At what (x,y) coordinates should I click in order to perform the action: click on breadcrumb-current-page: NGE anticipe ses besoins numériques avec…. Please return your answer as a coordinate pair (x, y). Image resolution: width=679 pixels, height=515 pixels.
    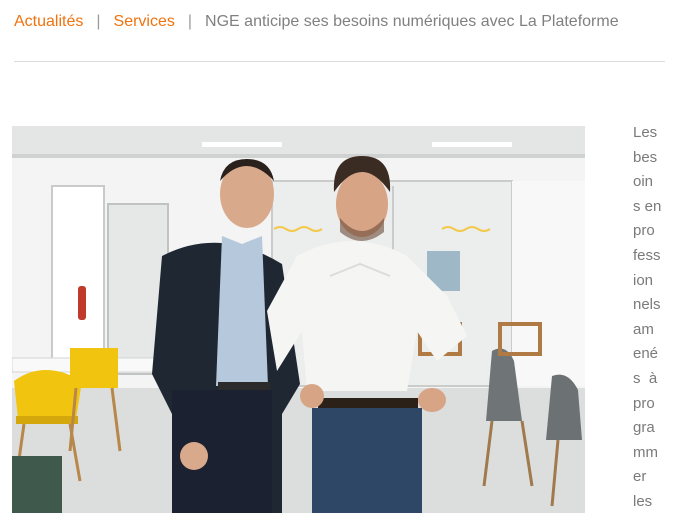
    Looking at the image, I should click on (412, 21).